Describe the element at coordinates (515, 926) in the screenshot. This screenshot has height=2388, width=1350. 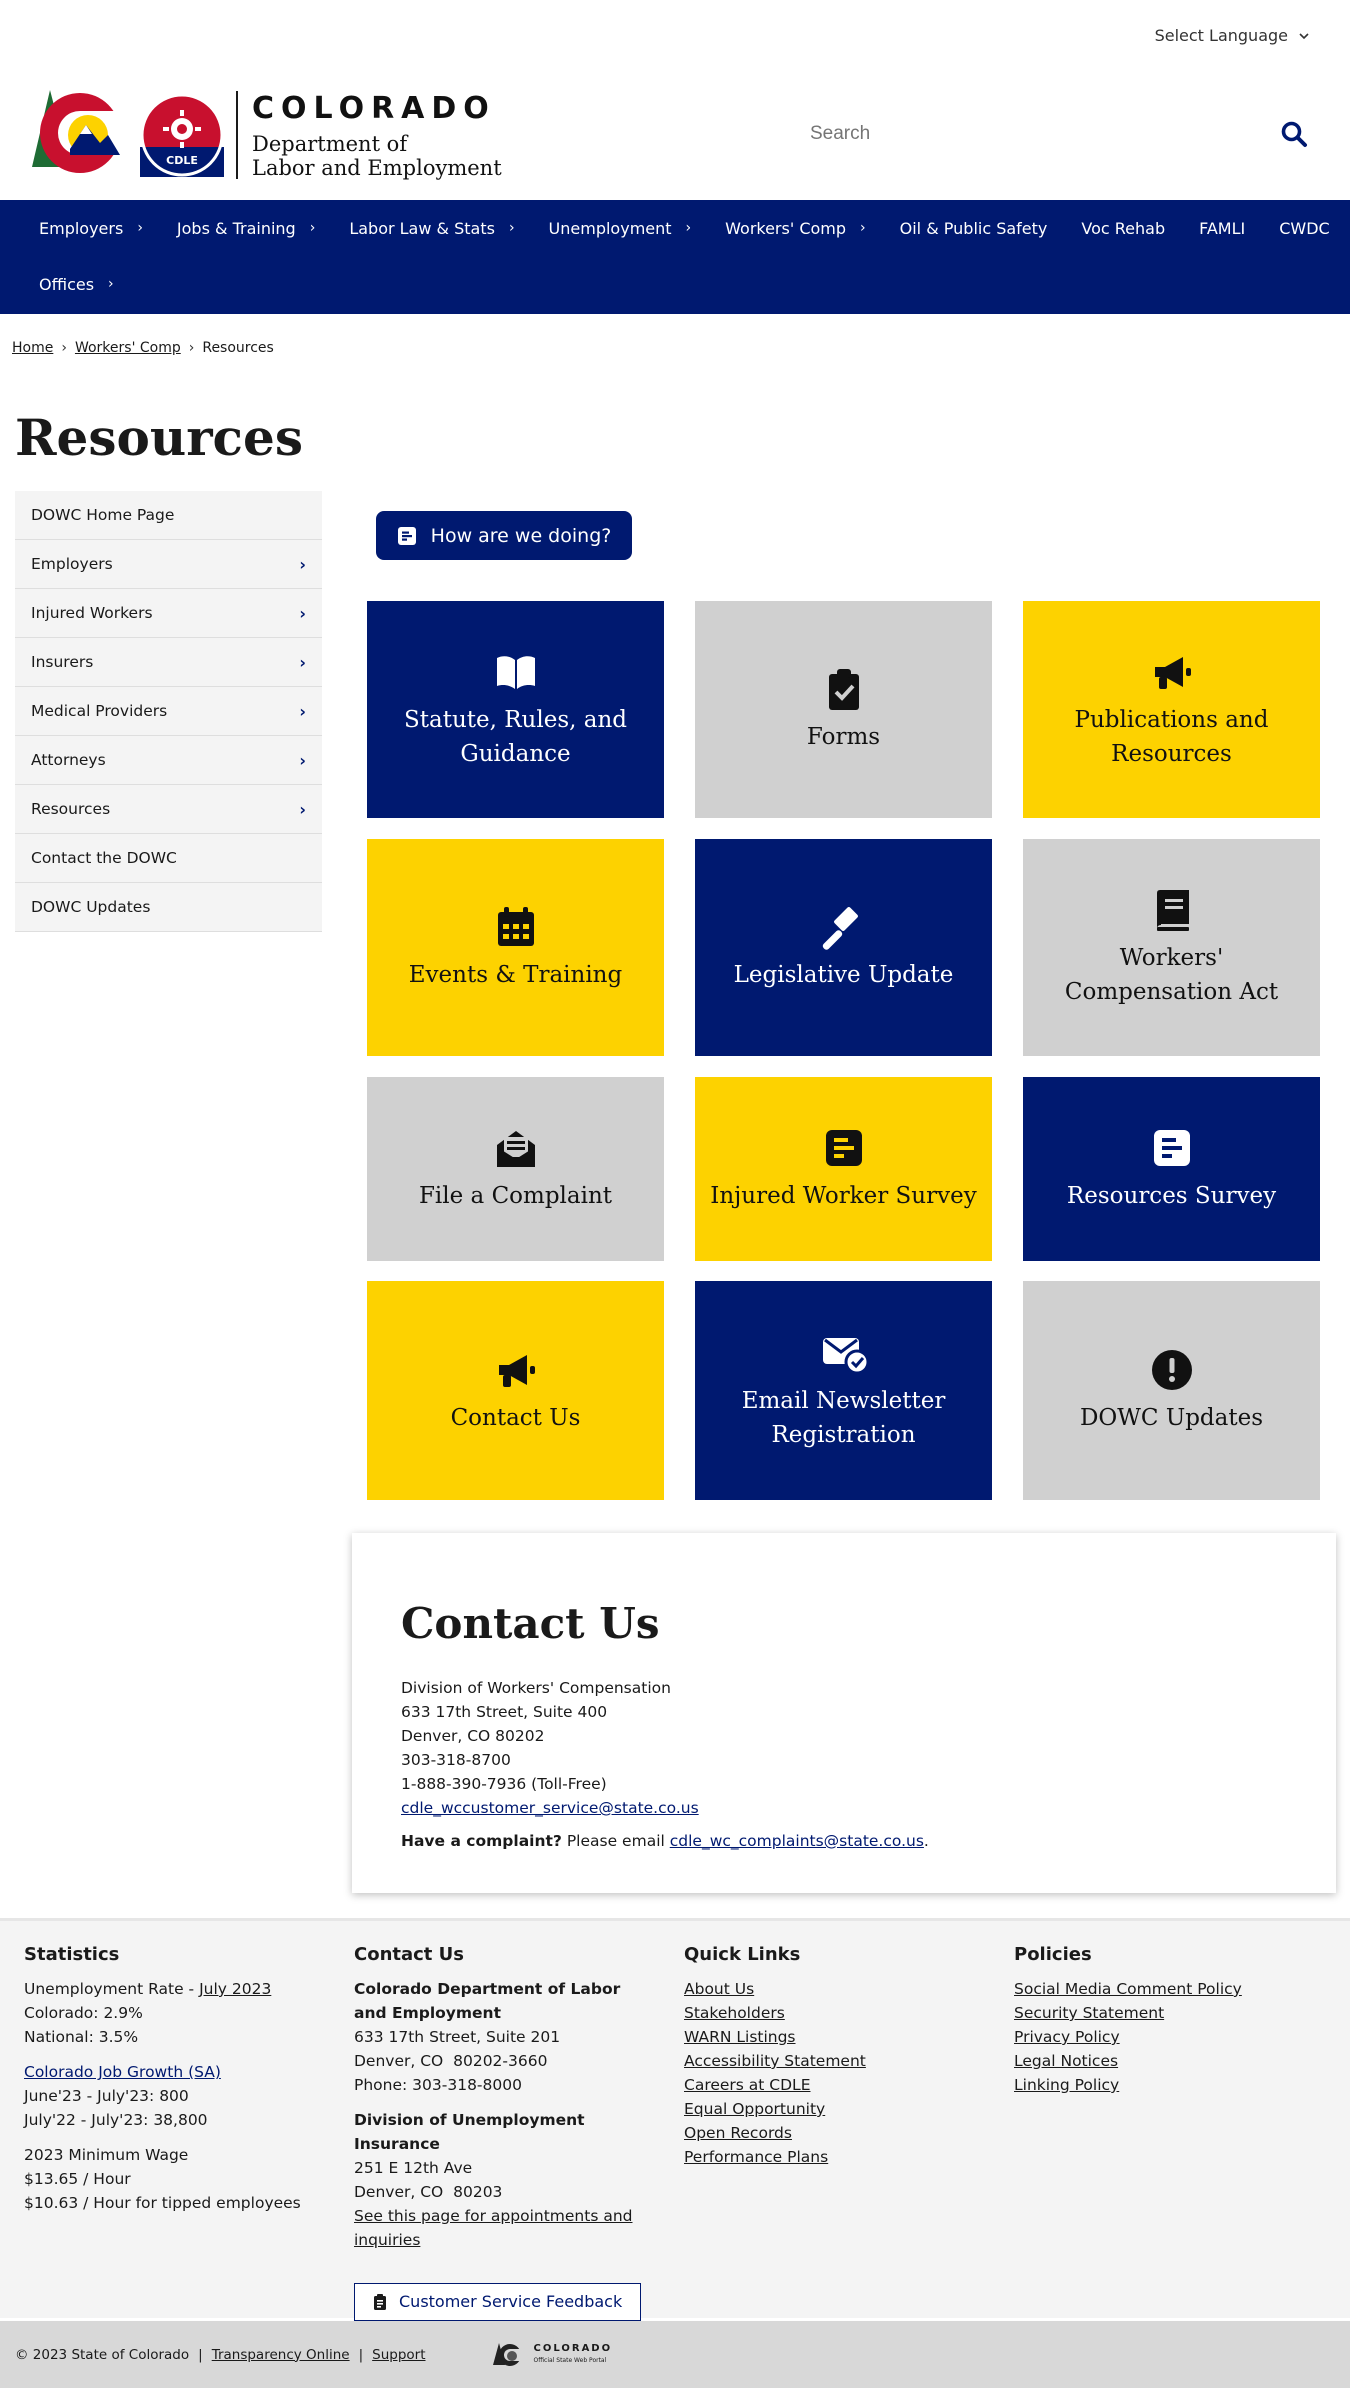
I see `calendar-icon` at that location.